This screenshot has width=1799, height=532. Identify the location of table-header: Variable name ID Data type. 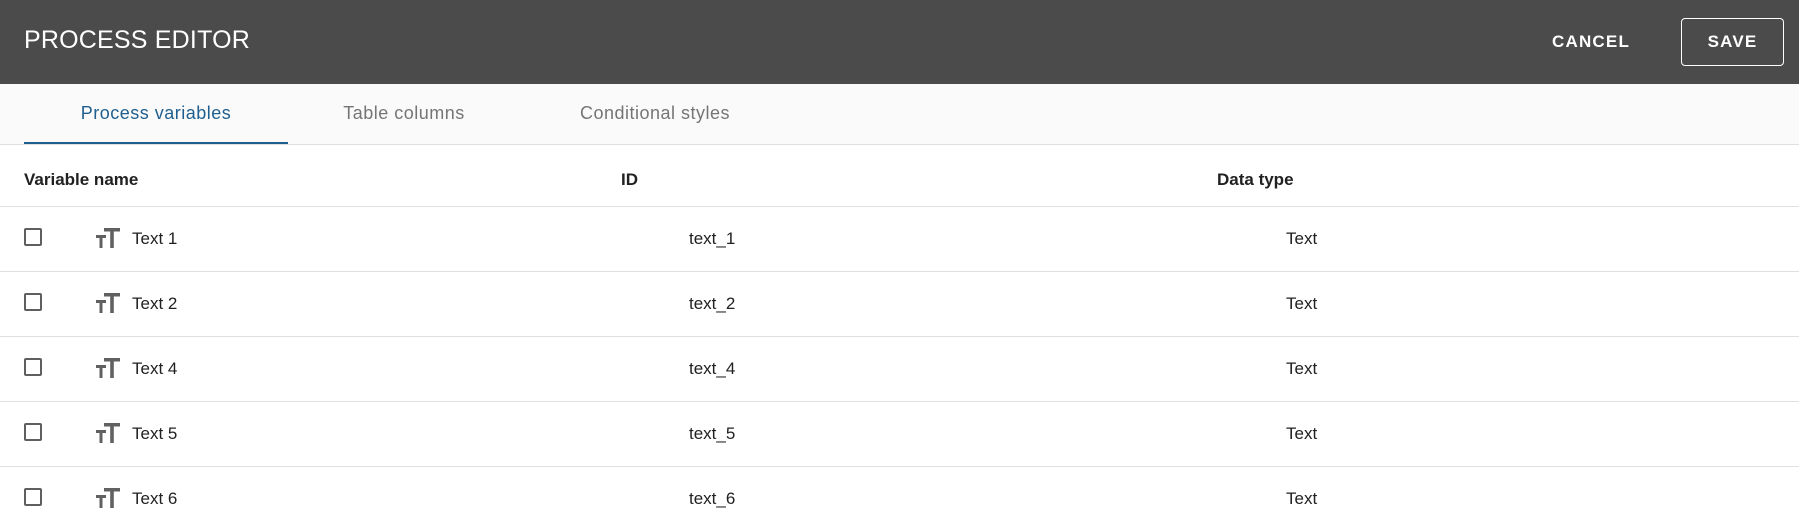
(899, 176).